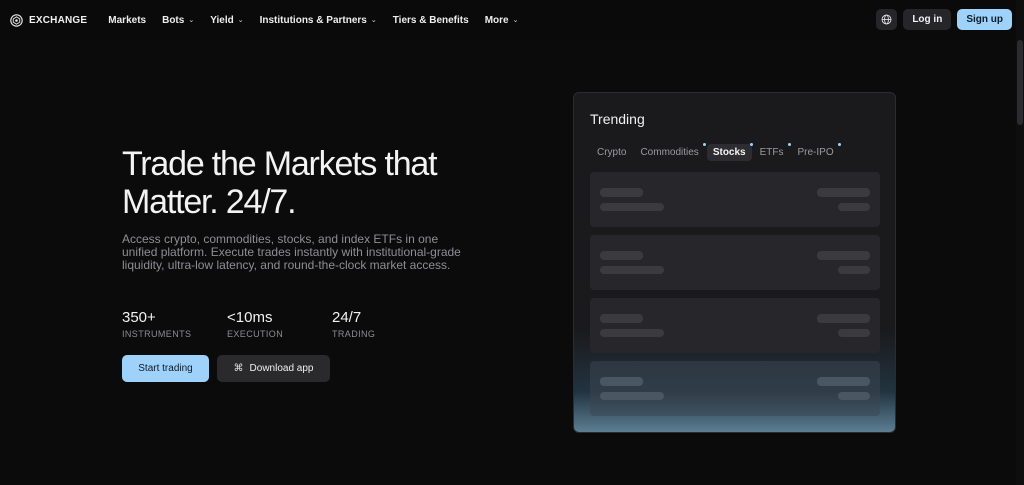 The image size is (1024, 485). I want to click on menu-item-markets: Markets, so click(127, 20).